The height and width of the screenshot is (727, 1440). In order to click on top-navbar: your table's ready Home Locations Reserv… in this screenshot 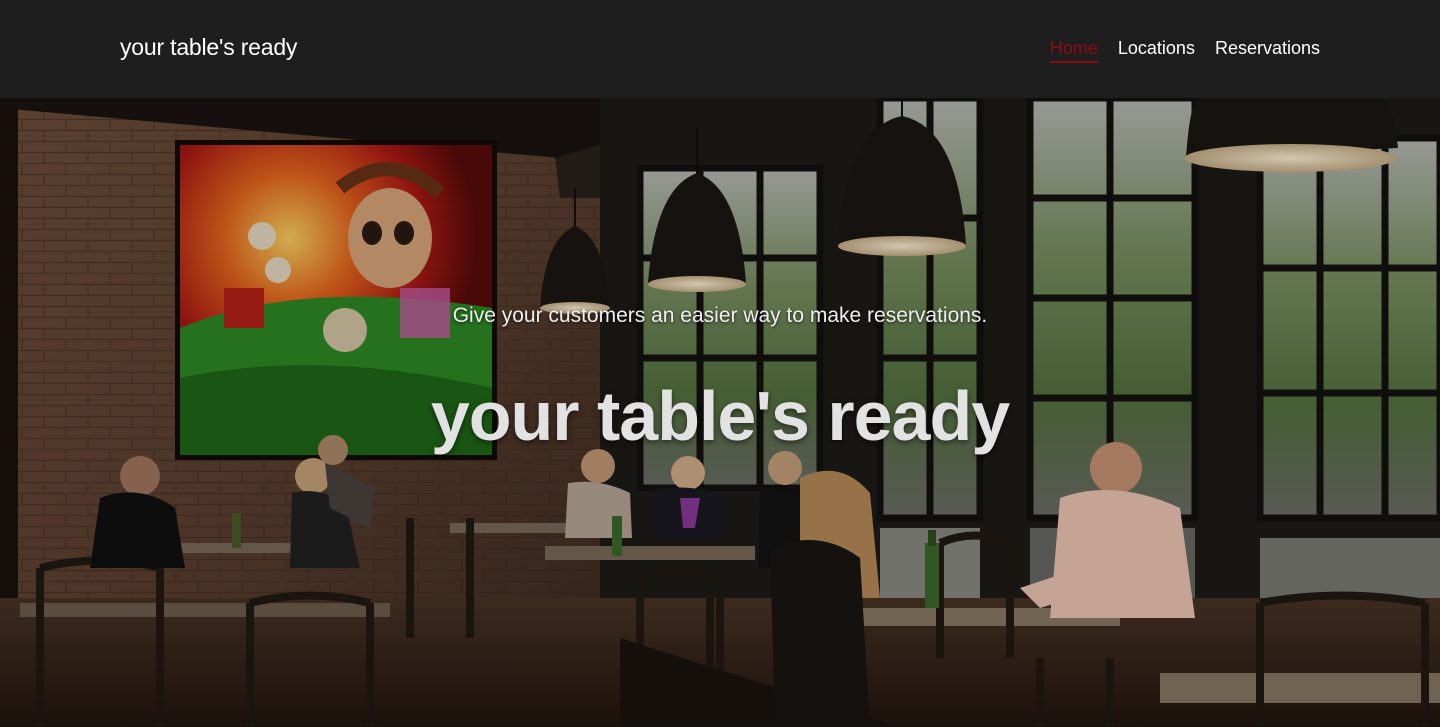, I will do `click(720, 49)`.